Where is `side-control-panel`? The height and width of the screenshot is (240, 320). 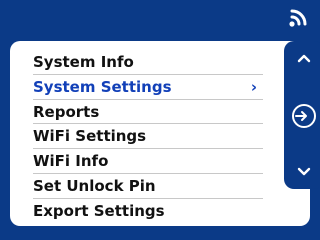 side-control-panel is located at coordinates (302, 115).